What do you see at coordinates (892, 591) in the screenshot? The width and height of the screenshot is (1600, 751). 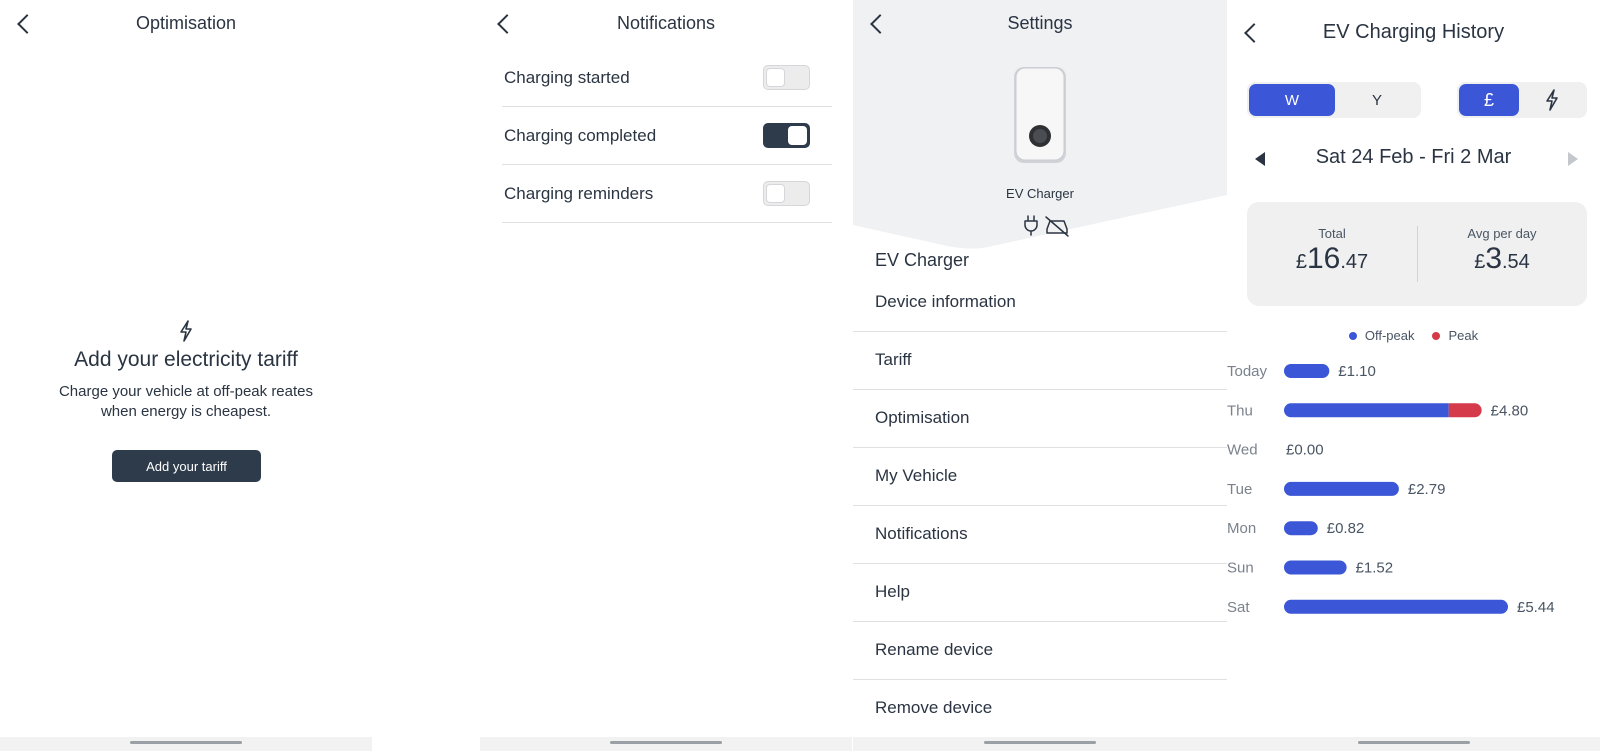 I see `settings-item-label: Help` at bounding box center [892, 591].